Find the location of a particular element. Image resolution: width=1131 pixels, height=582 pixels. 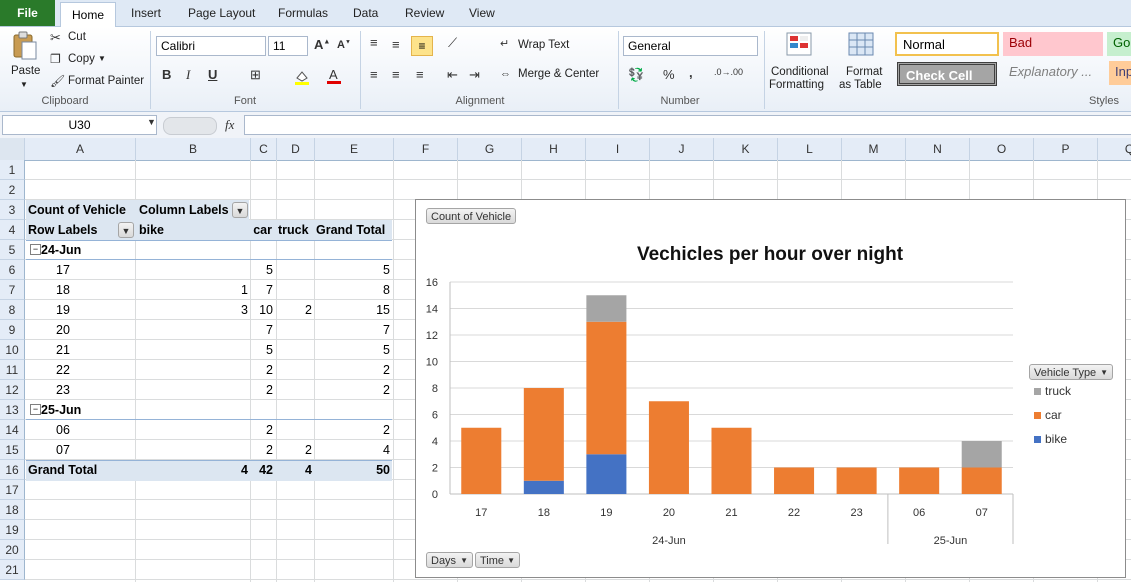

align-center-icon: ≡ is located at coordinates (396, 74).